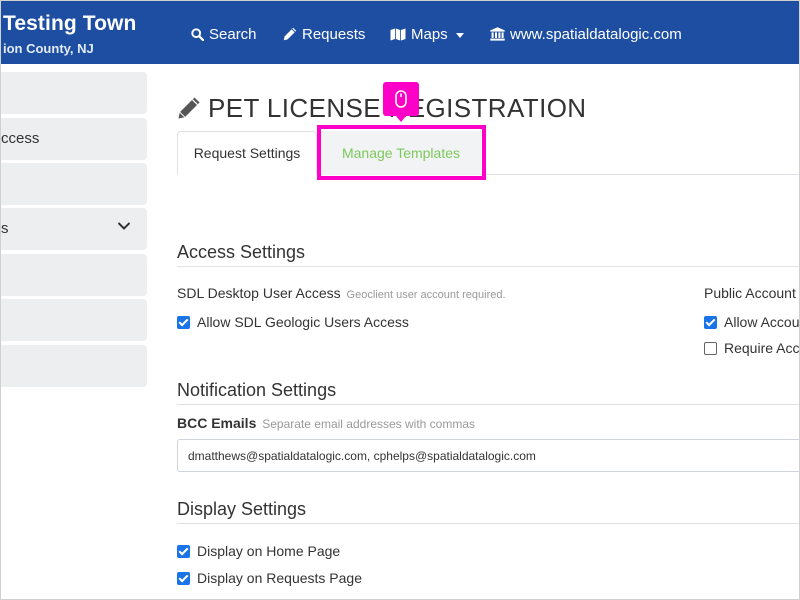 This screenshot has width=800, height=600. What do you see at coordinates (259, 293) in the screenshot?
I see `desktop-access-label-text: SDL Desktop User Access` at bounding box center [259, 293].